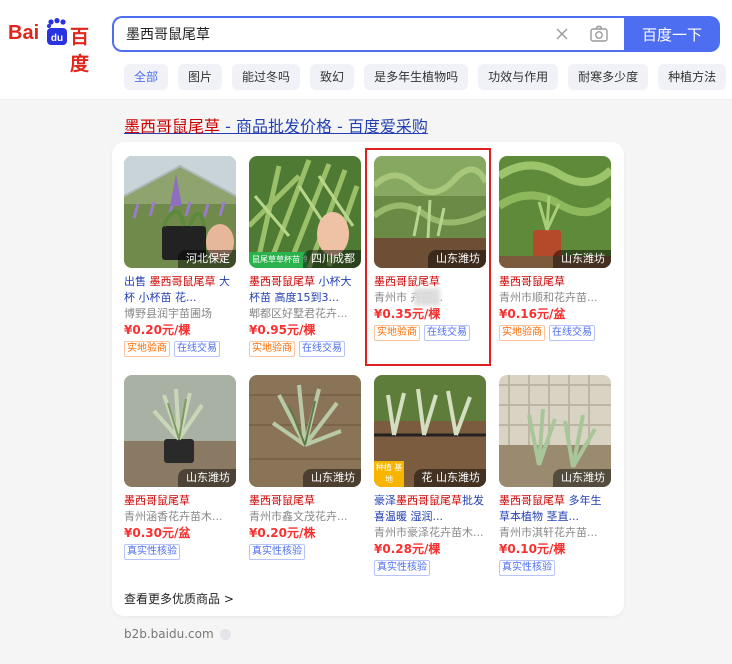  Describe the element at coordinates (179, 598) in the screenshot. I see `more-products-link: 查看更多优质商品 >` at that location.